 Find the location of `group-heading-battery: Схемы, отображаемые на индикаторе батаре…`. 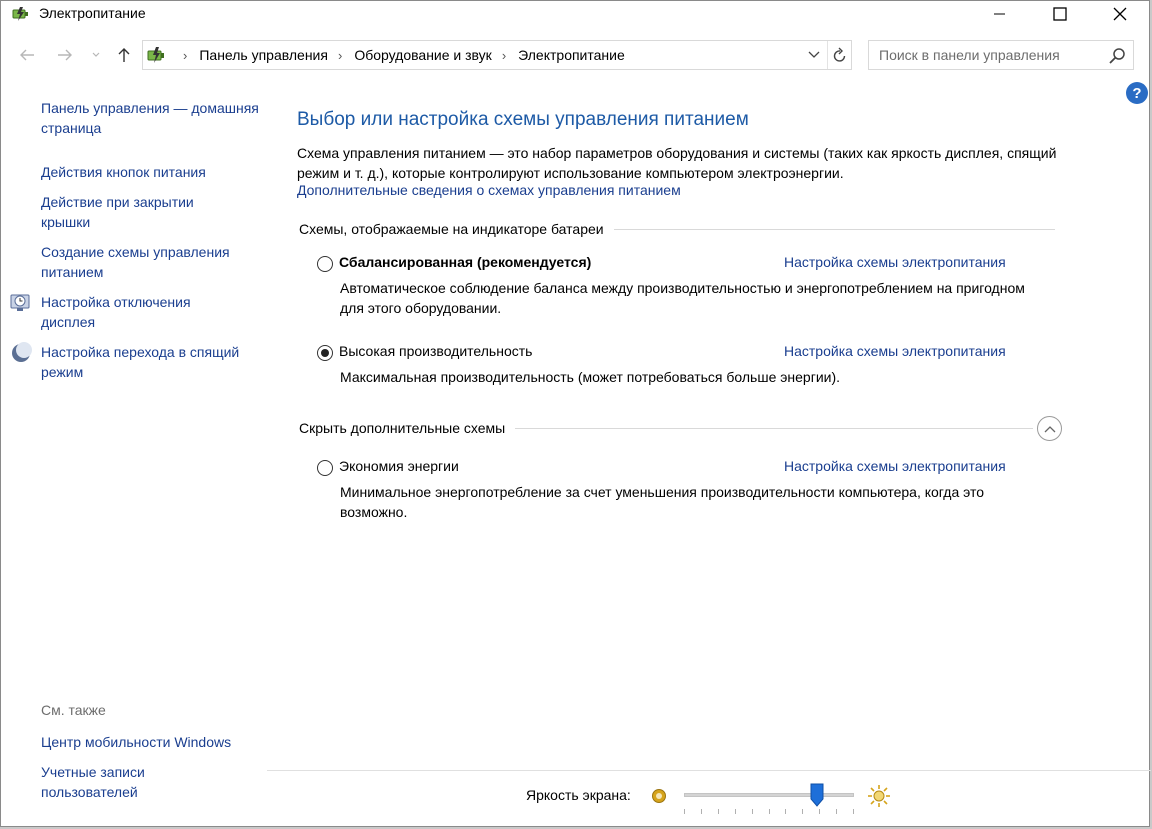

group-heading-battery: Схемы, отображаемые на индикаторе батаре… is located at coordinates (456, 229).